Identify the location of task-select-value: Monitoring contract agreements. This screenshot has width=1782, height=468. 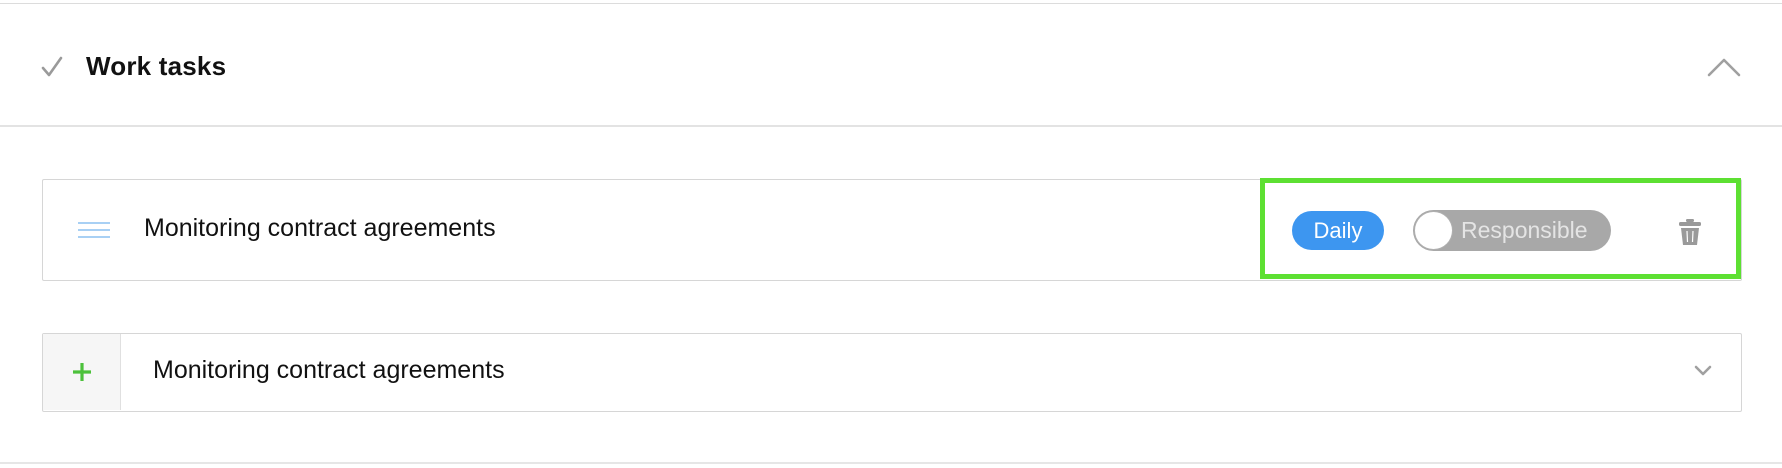
(329, 370).